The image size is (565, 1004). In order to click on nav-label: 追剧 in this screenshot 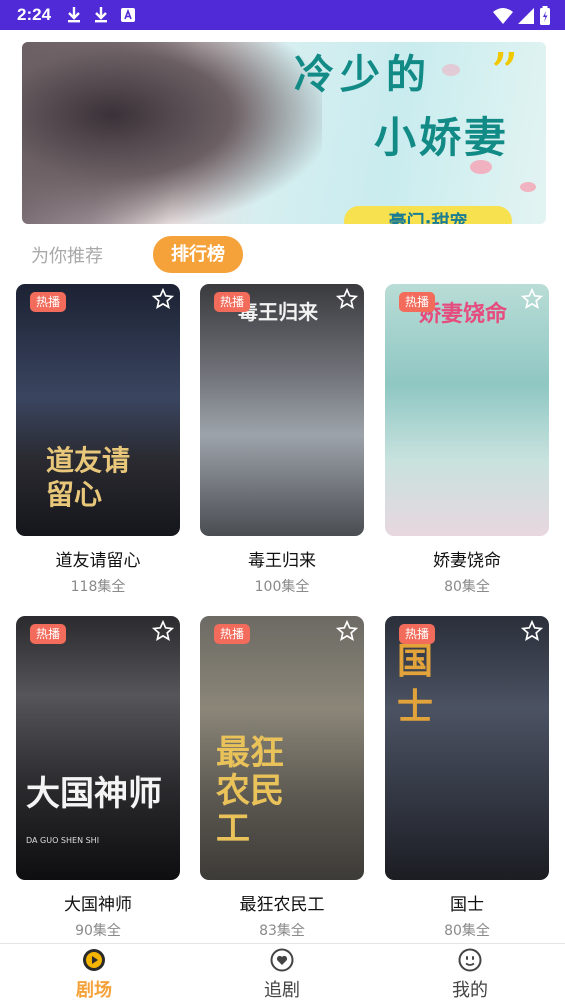, I will do `click(282, 990)`.